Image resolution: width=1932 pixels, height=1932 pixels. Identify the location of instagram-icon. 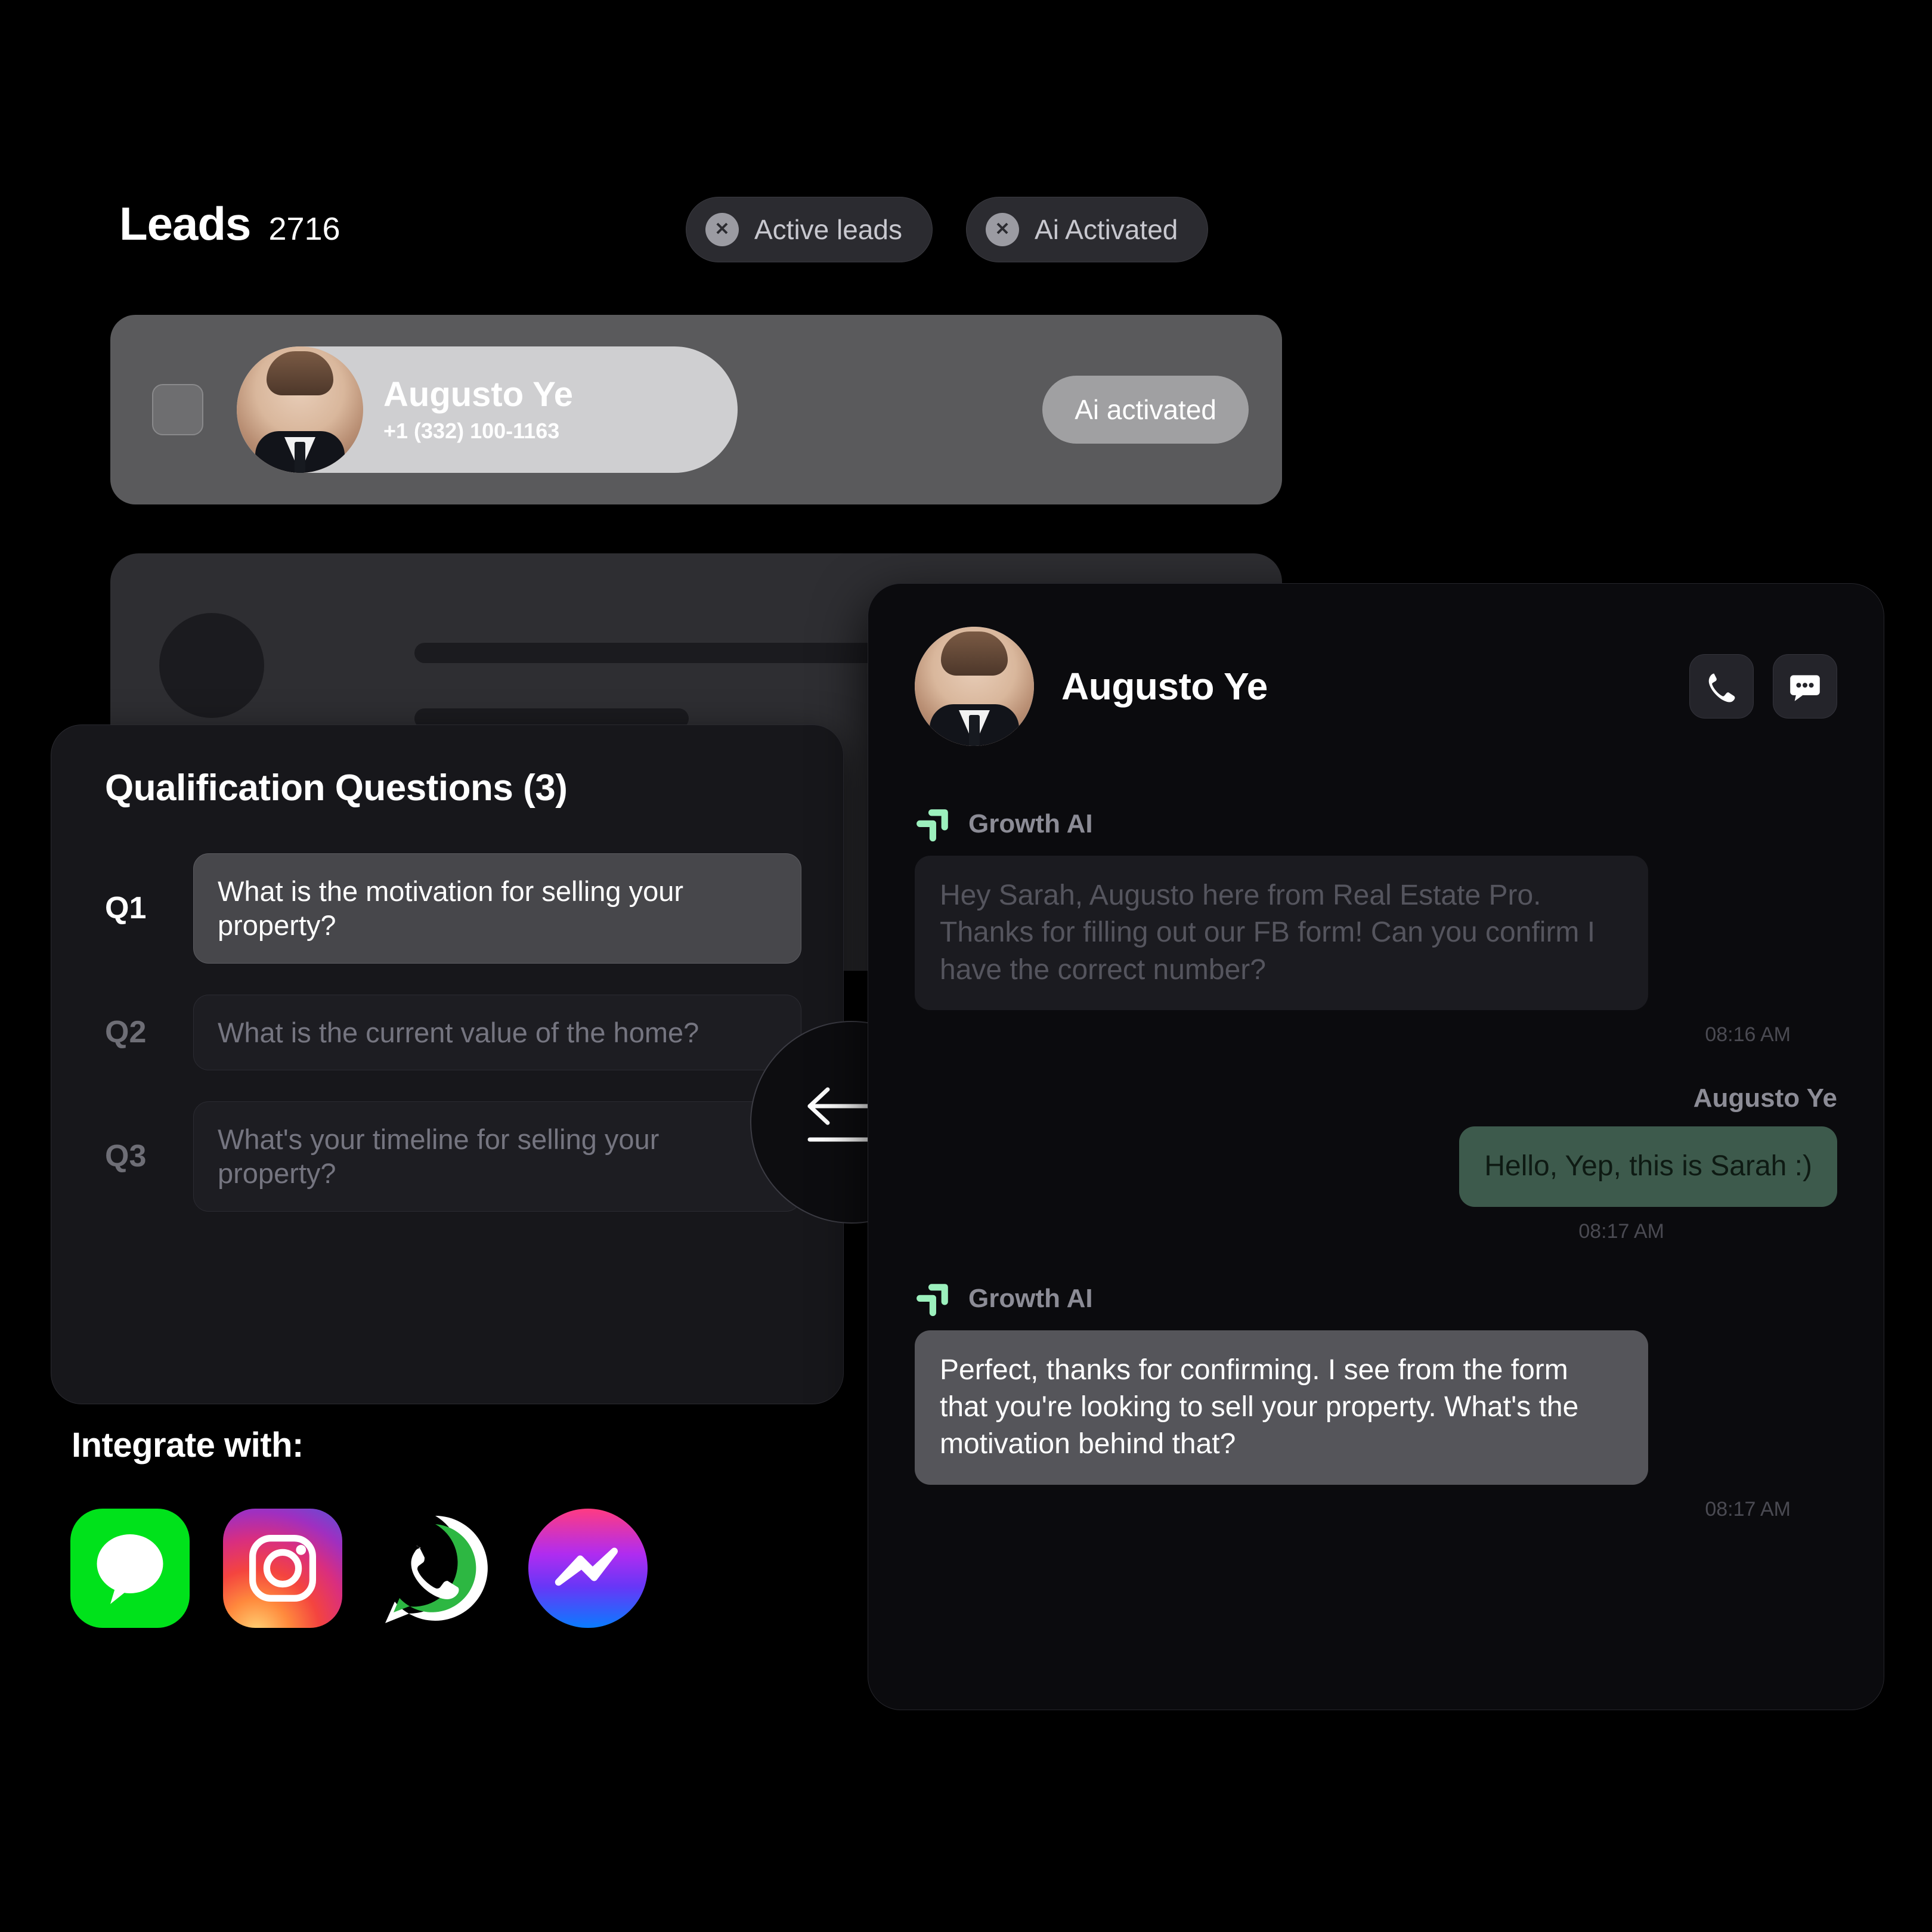
(282, 1569).